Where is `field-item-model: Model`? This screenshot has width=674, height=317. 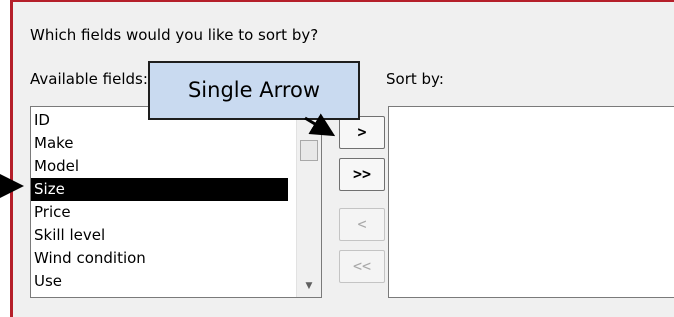 field-item-model: Model is located at coordinates (159, 166).